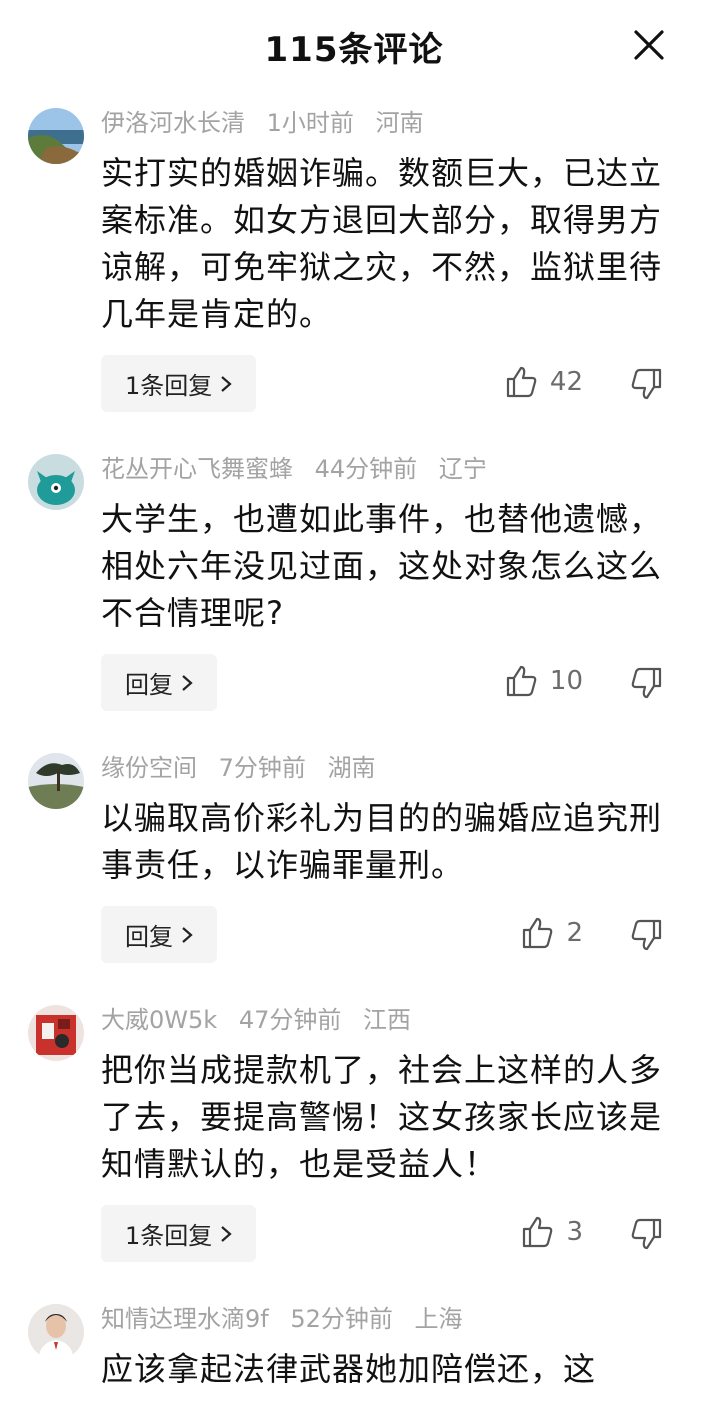  Describe the element at coordinates (382, 841) in the screenshot. I see `comment-text: 以骗取高价彩礼为目的的骗婚应追究刑事责任，以诈骗罪量刑。` at that location.